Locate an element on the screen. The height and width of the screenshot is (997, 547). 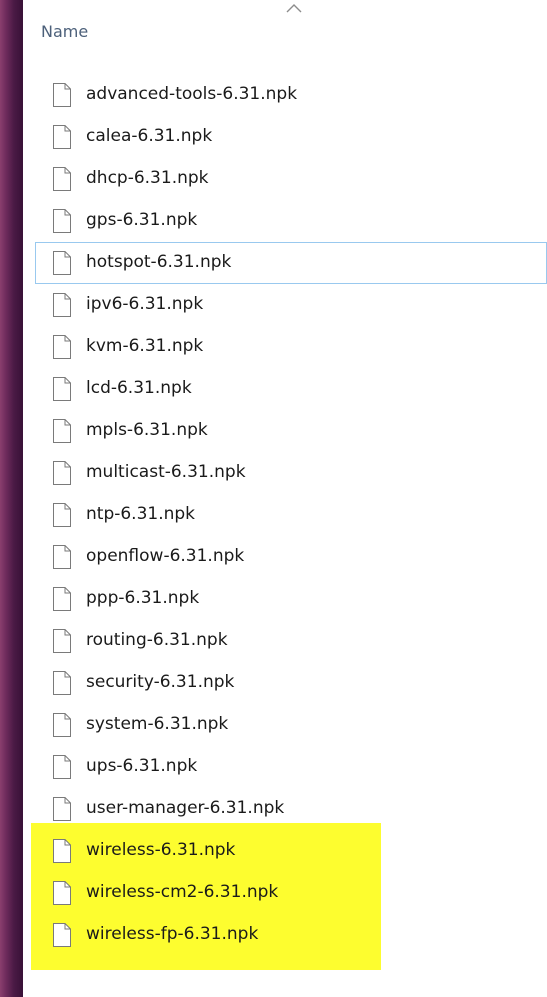
file-row: wireless-6.31.npk is located at coordinates (285, 851).